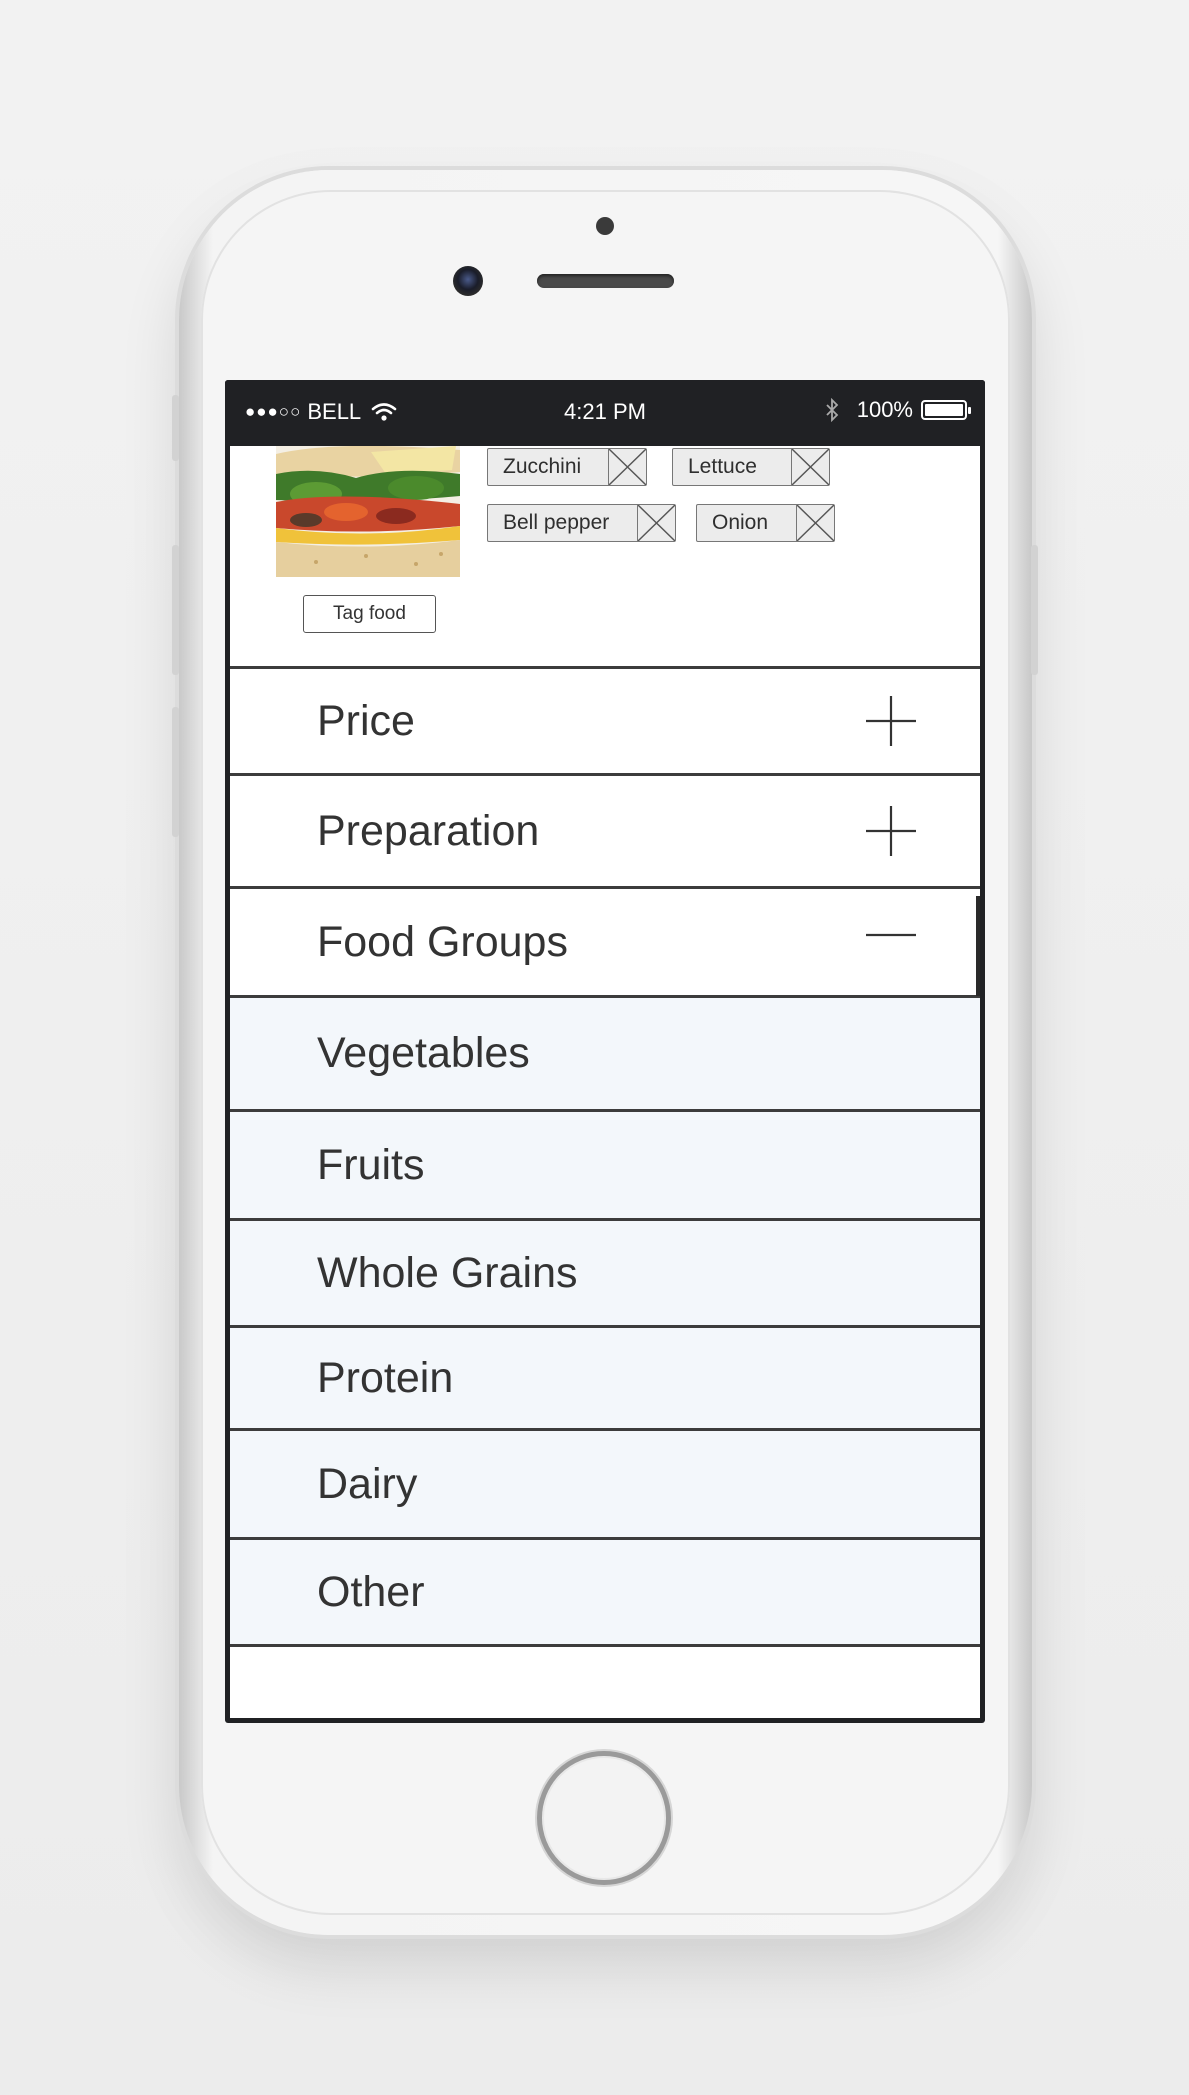 This screenshot has height=2095, width=1189. I want to click on tag-chip-label: Bell pepper, so click(556, 522).